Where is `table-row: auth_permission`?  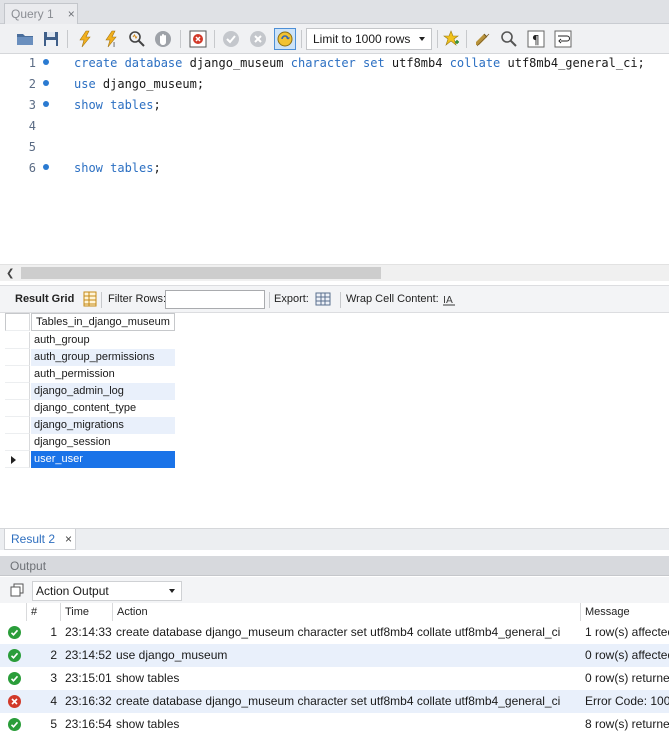
table-row: auth_permission is located at coordinates (103, 374).